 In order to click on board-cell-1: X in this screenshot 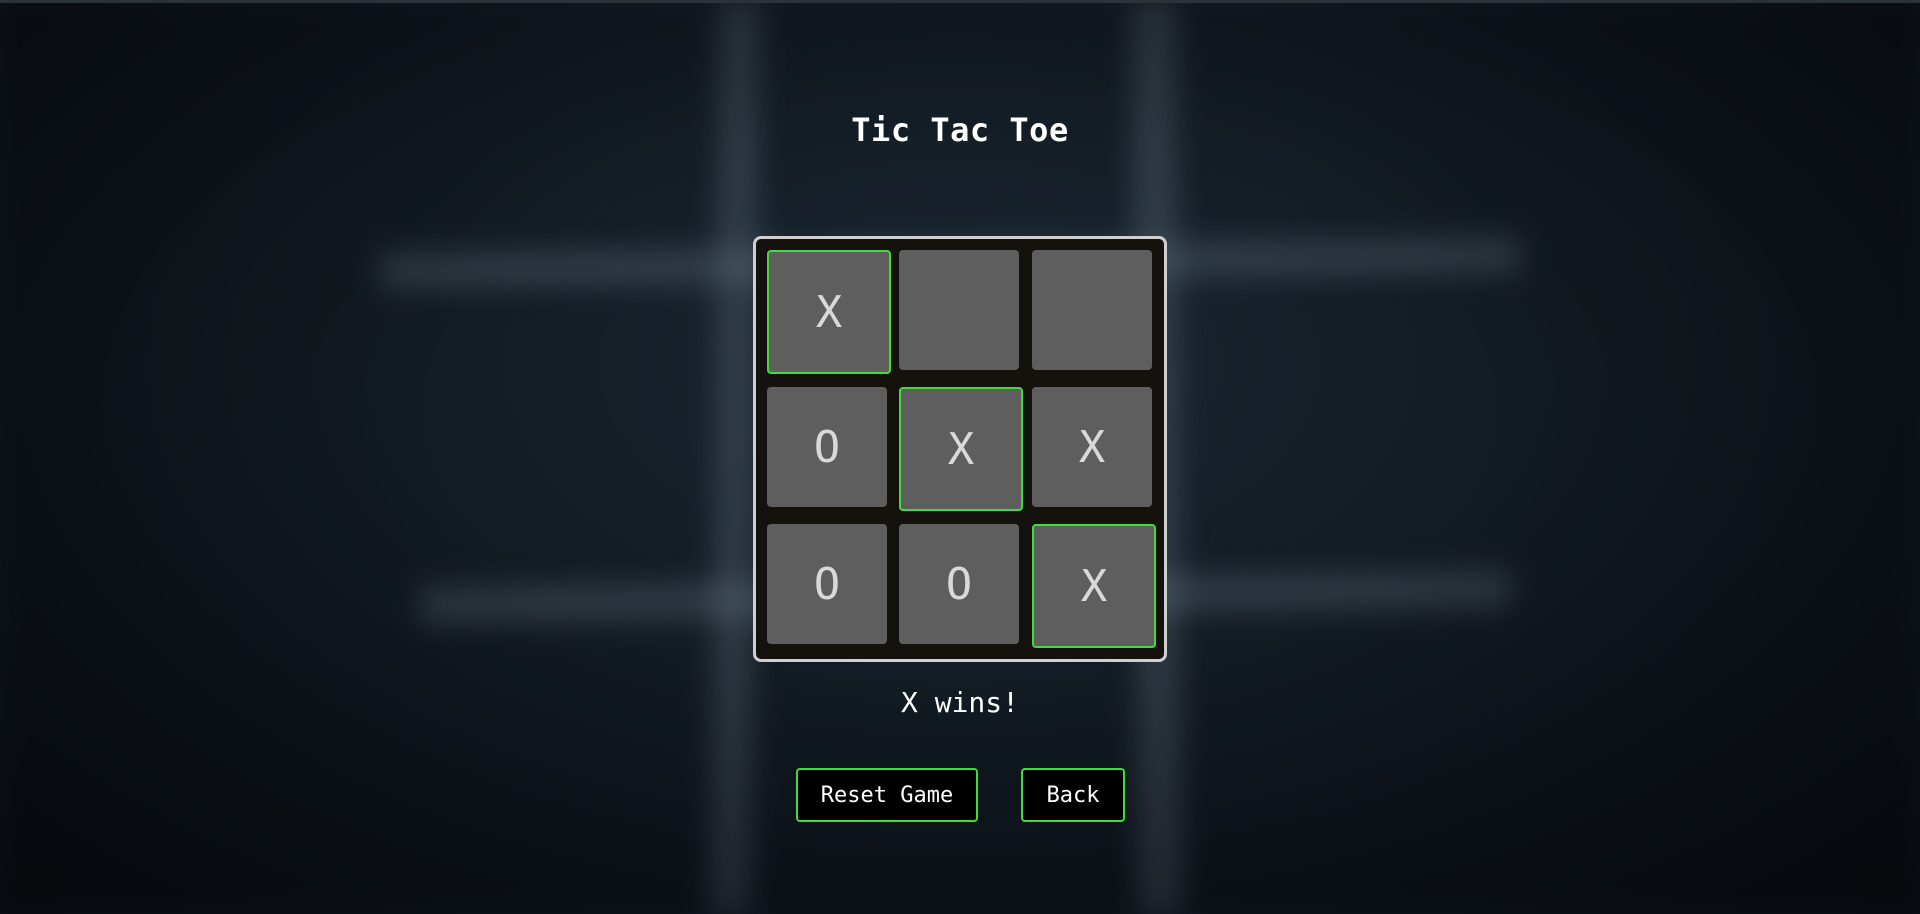, I will do `click(829, 312)`.